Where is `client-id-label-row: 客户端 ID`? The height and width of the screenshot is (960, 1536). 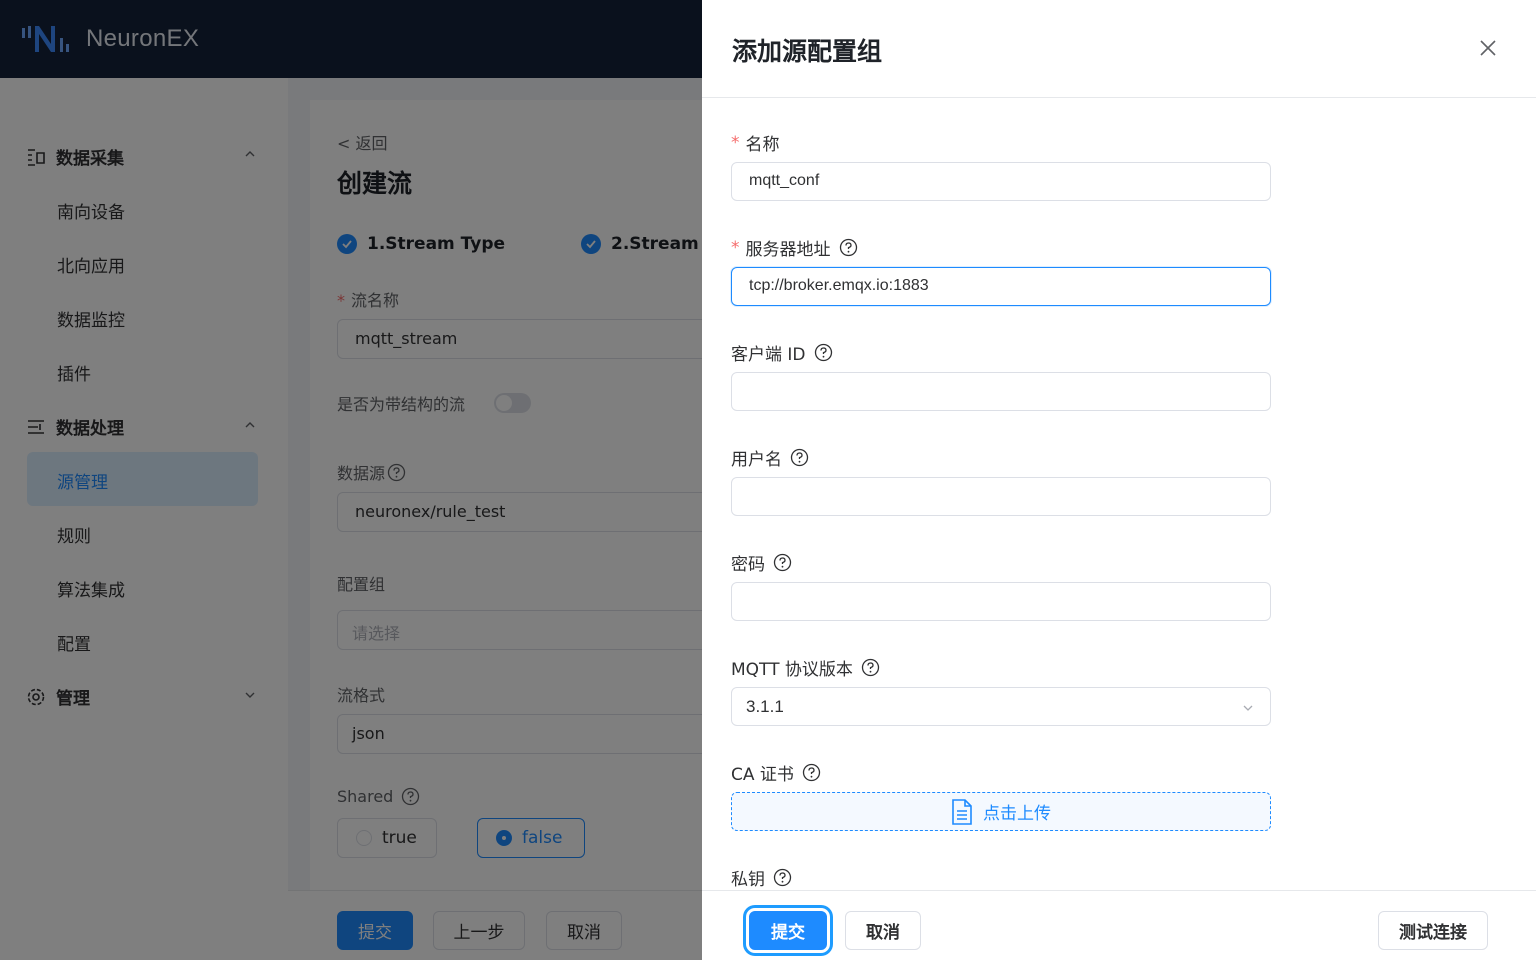 client-id-label-row: 客户端 ID is located at coordinates (782, 352).